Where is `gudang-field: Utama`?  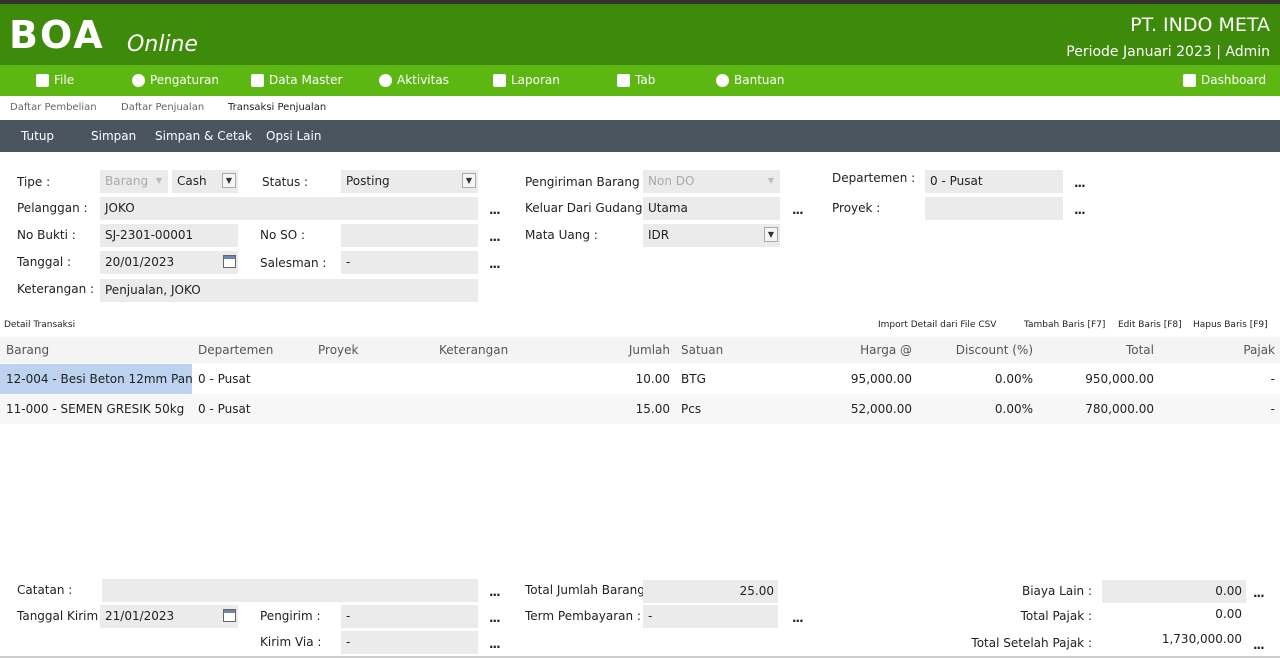
gudang-field: Utama is located at coordinates (711, 208).